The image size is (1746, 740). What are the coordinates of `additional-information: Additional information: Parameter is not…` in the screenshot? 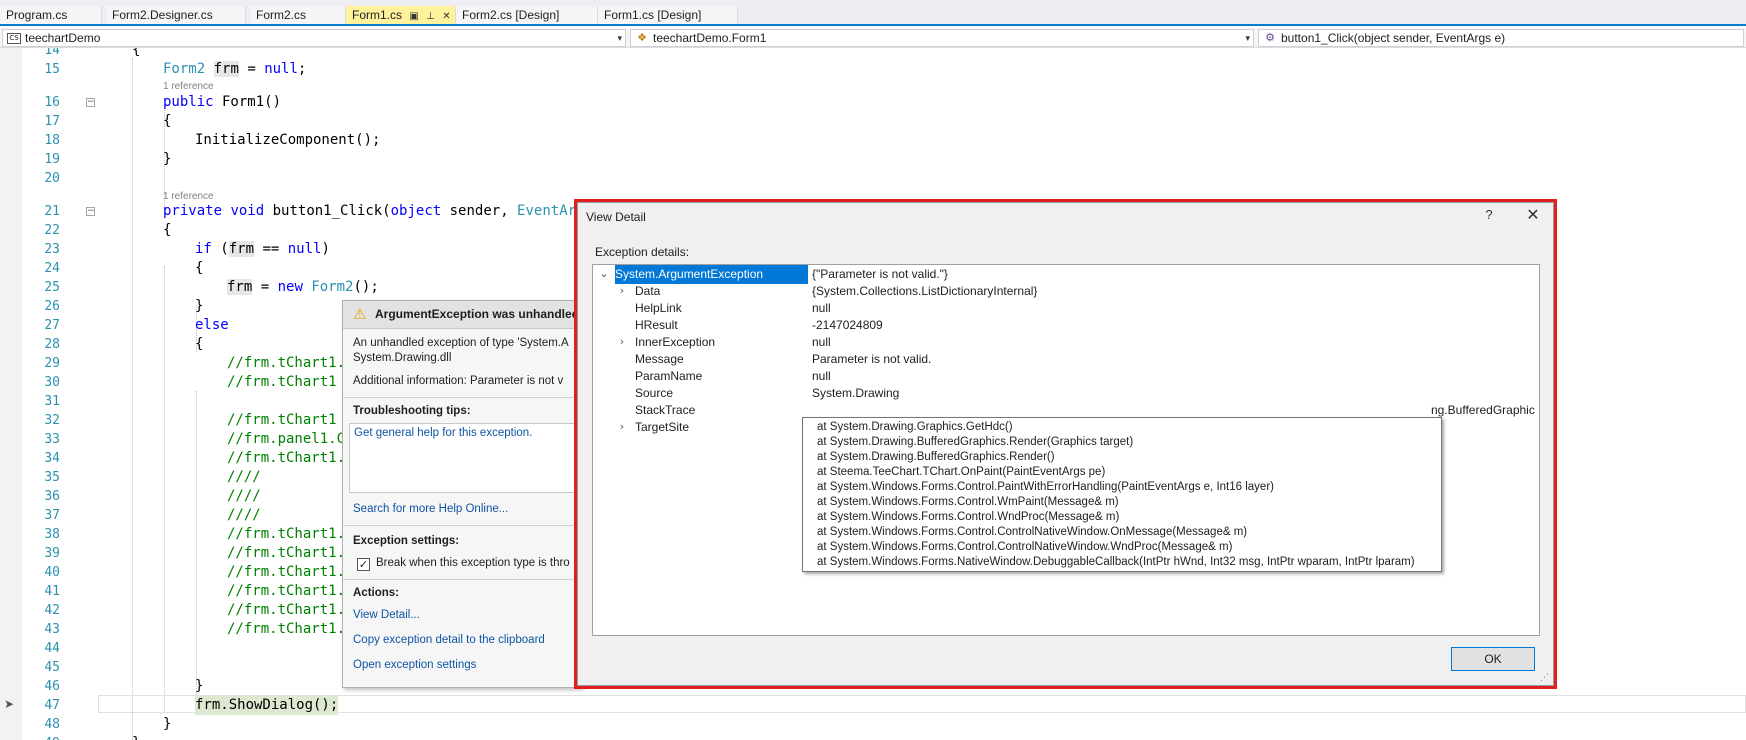 It's located at (458, 381).